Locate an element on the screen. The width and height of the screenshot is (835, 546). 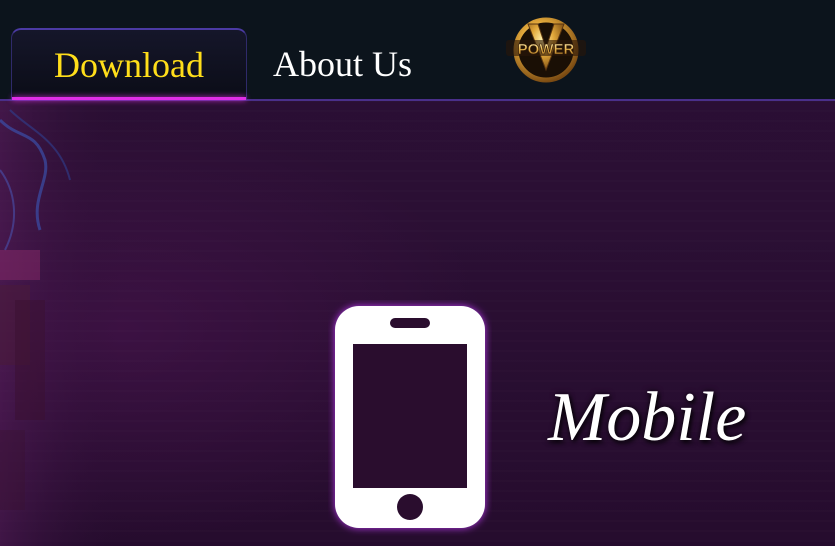
vpower-logo-icon: POWER is located at coordinates (546, 50).